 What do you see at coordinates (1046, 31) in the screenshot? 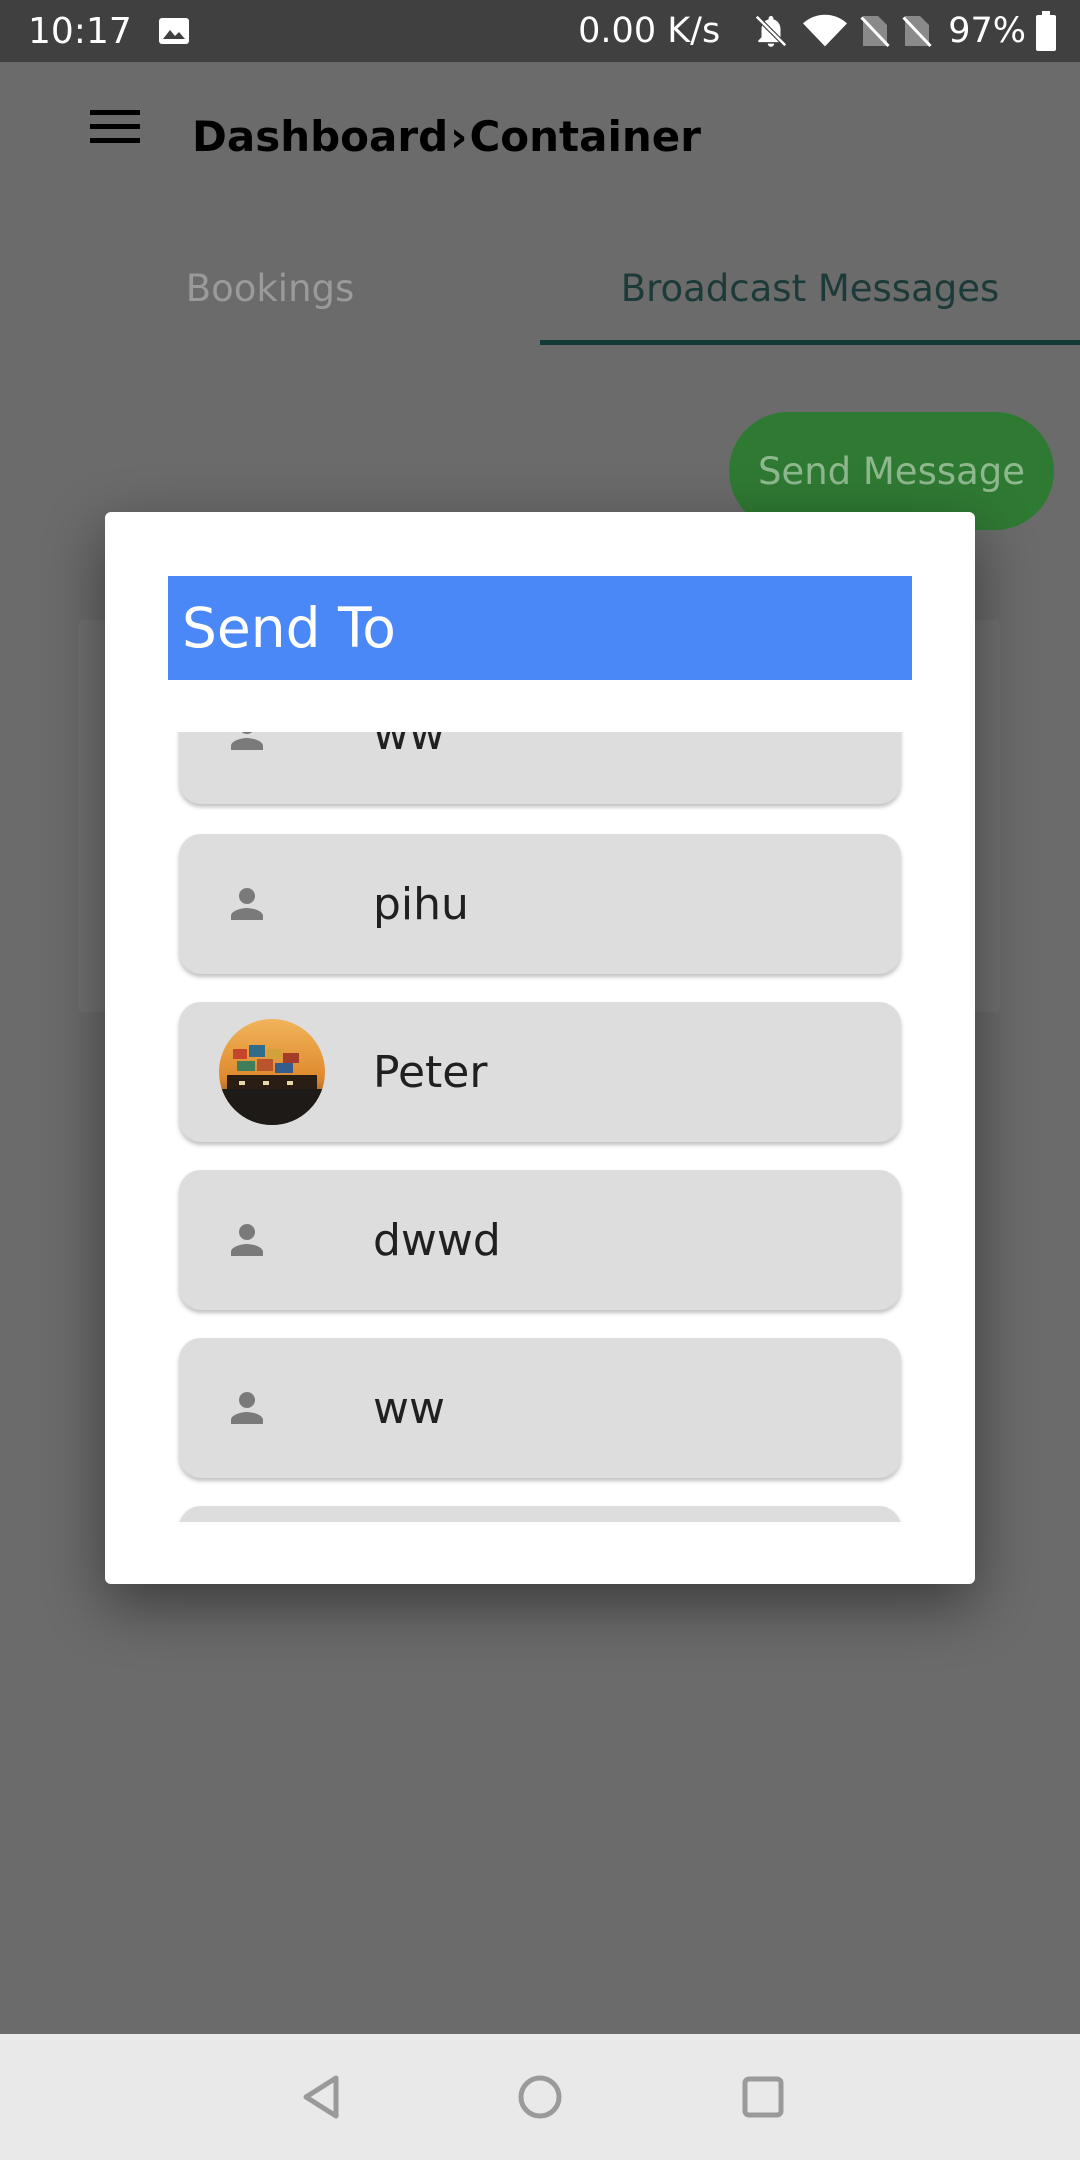
I see `battery-icon` at bounding box center [1046, 31].